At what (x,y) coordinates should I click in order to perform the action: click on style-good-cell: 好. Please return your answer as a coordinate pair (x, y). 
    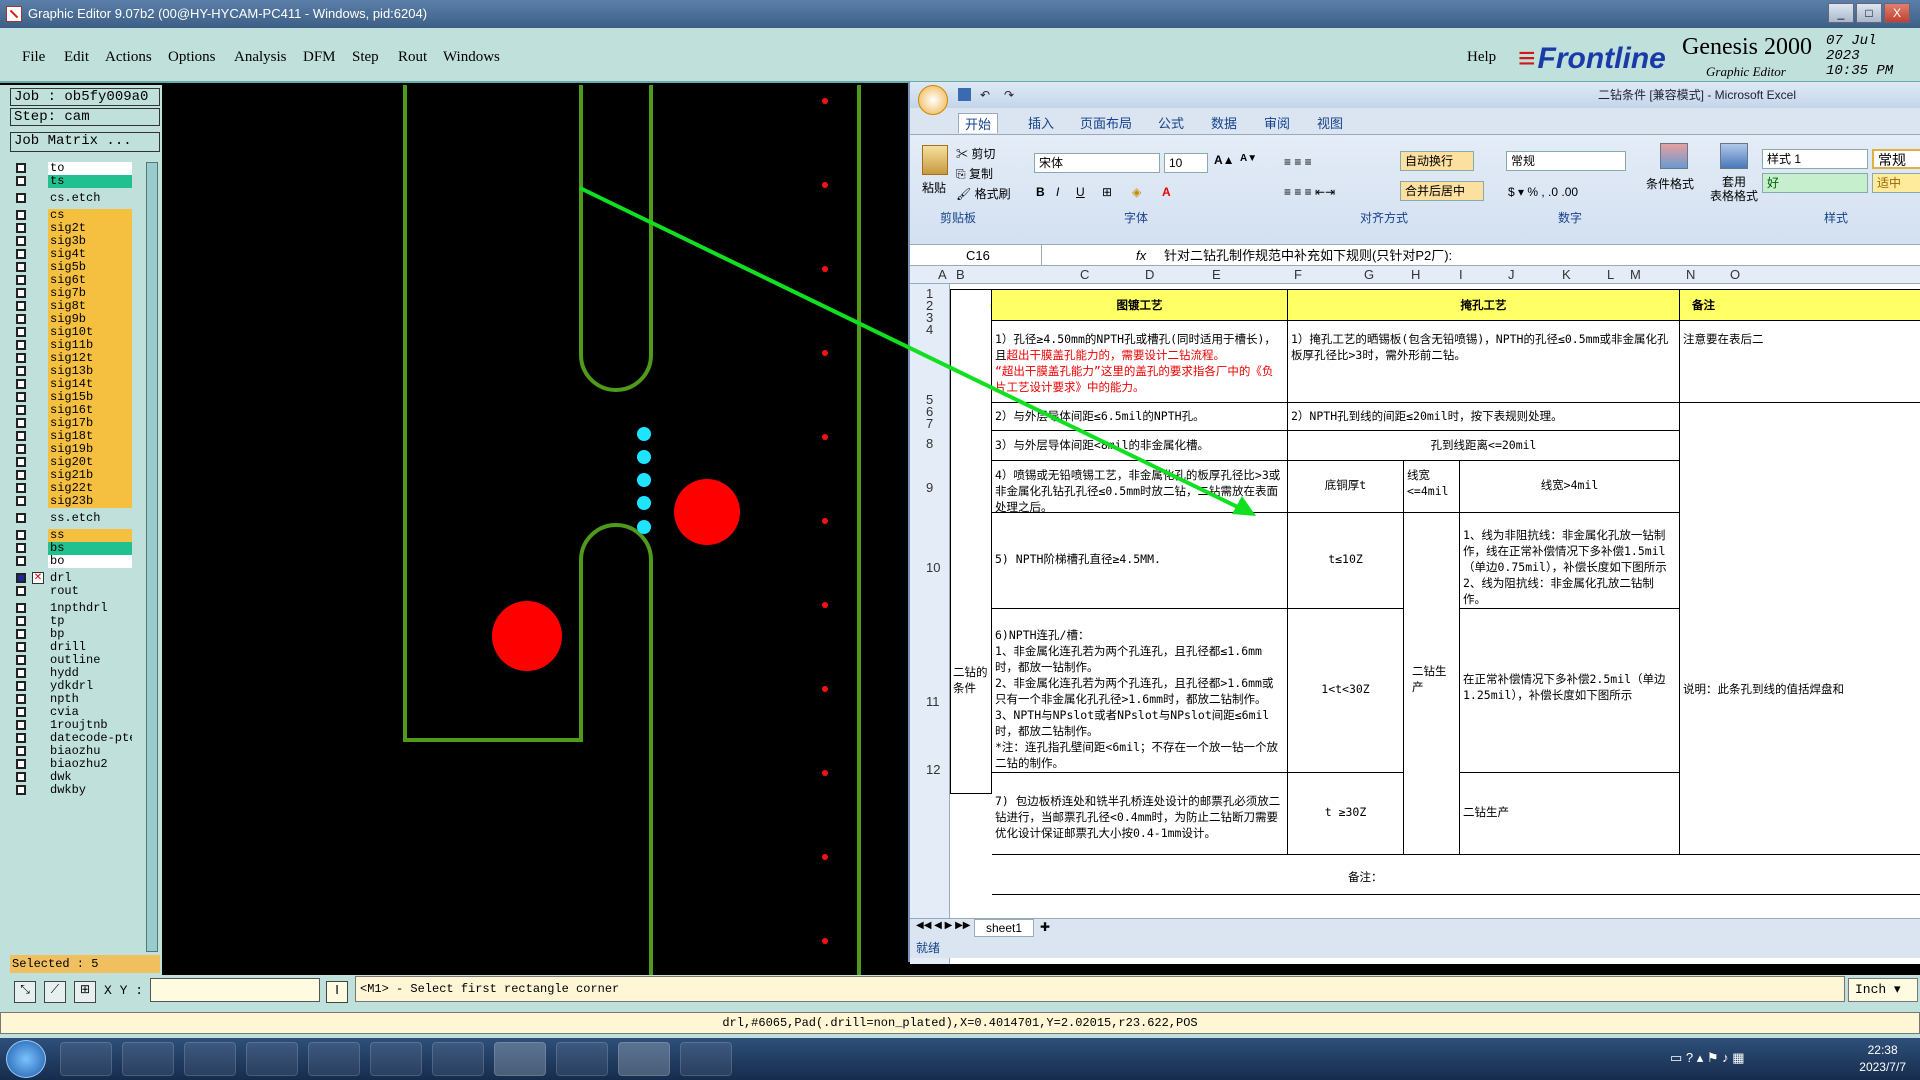
    Looking at the image, I should click on (1815, 183).